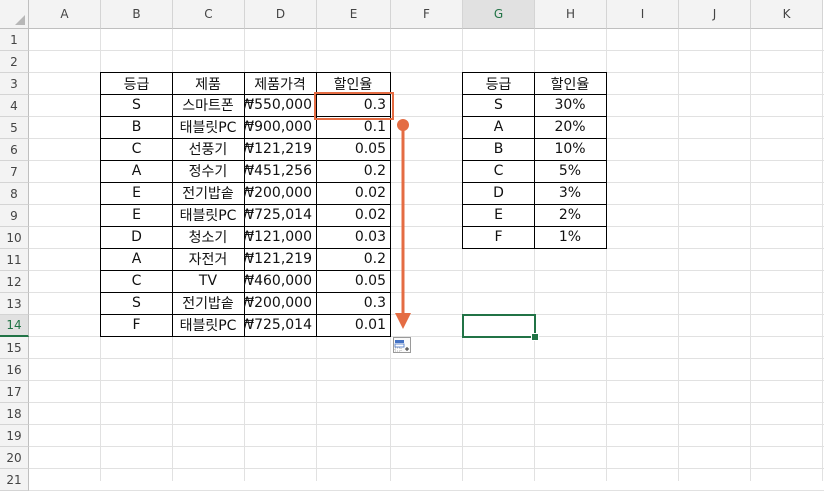 The height and width of the screenshot is (491, 824). Describe the element at coordinates (65, 14) in the screenshot. I see `column-header-a: A` at that location.